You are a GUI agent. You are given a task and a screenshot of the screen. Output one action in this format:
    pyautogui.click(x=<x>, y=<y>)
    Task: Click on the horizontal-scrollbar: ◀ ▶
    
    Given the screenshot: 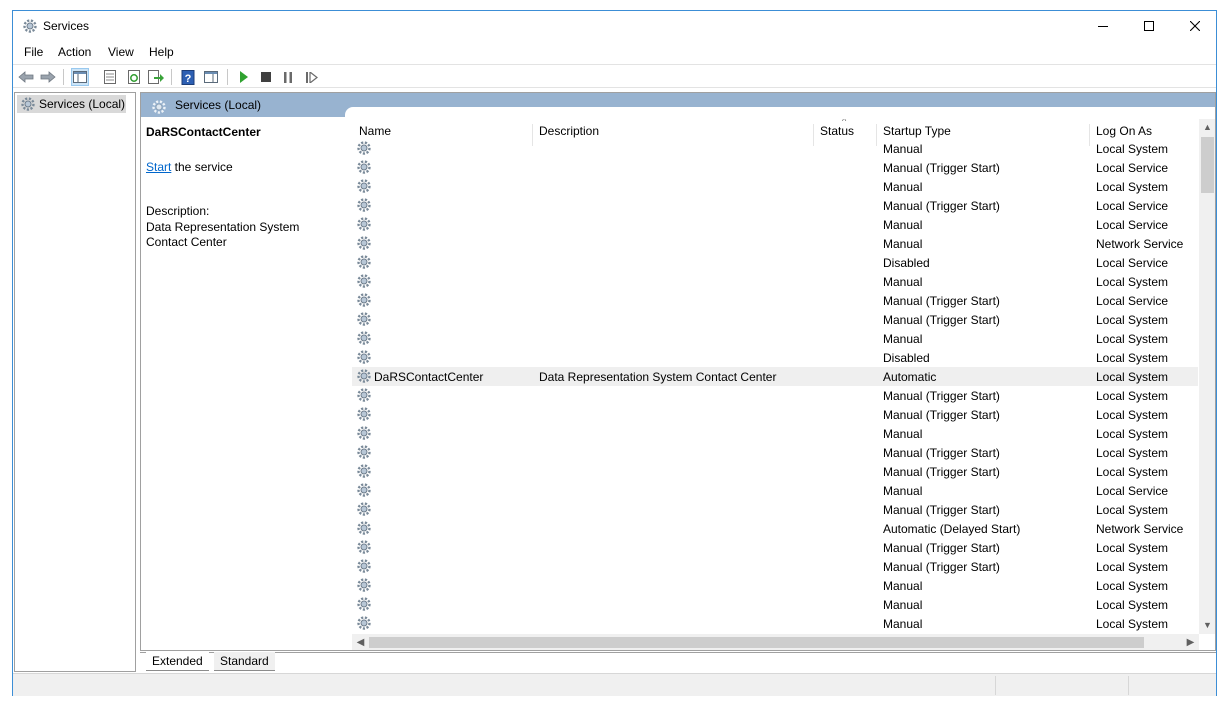 What is the action you would take?
    pyautogui.click(x=775, y=642)
    